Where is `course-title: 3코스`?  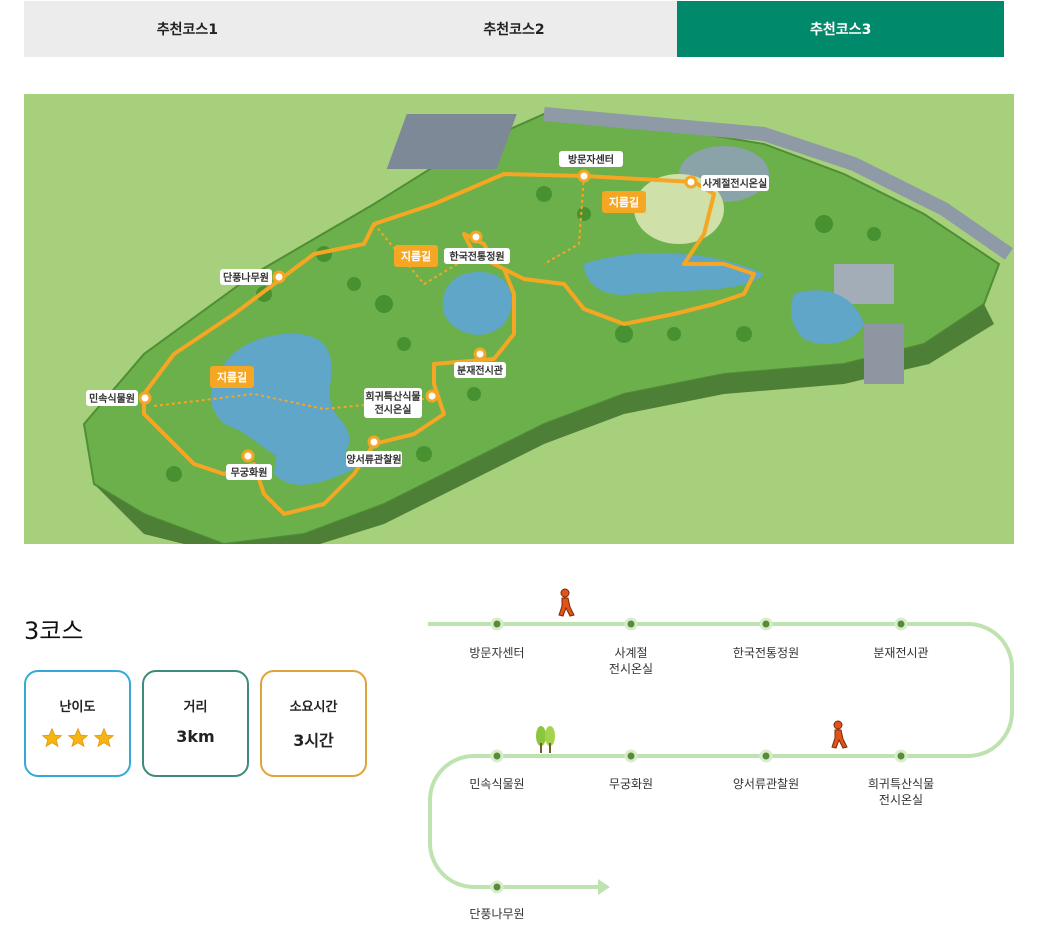
course-title: 3코스 is located at coordinates (54, 631).